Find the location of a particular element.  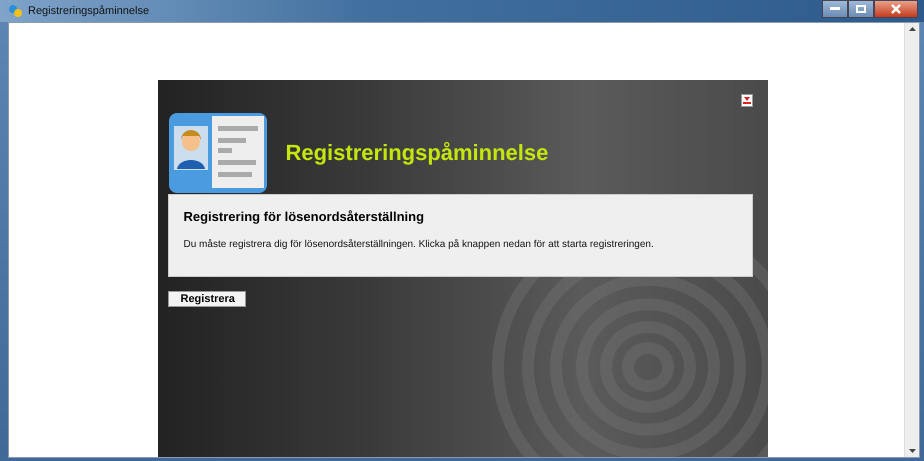

minimize-icon is located at coordinates (835, 9).